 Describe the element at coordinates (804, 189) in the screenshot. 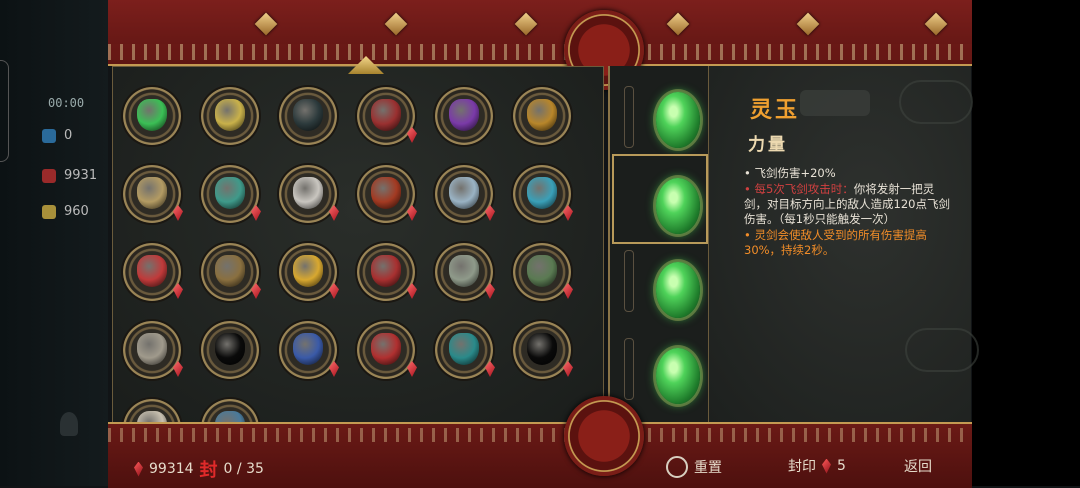

I see `trigger-text: 每5次飞剑攻击时：` at that location.